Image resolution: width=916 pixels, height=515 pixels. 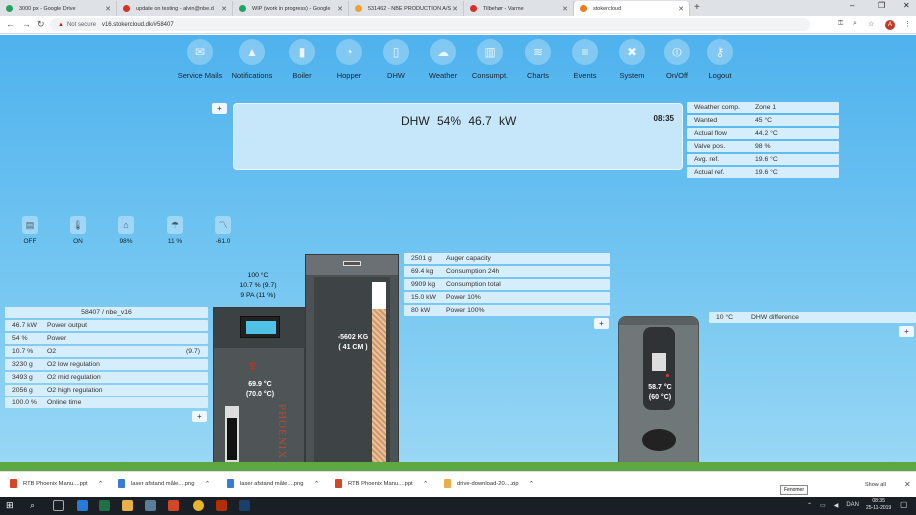 I want to click on weather-row: Wanted 45 °C, so click(x=763, y=120).